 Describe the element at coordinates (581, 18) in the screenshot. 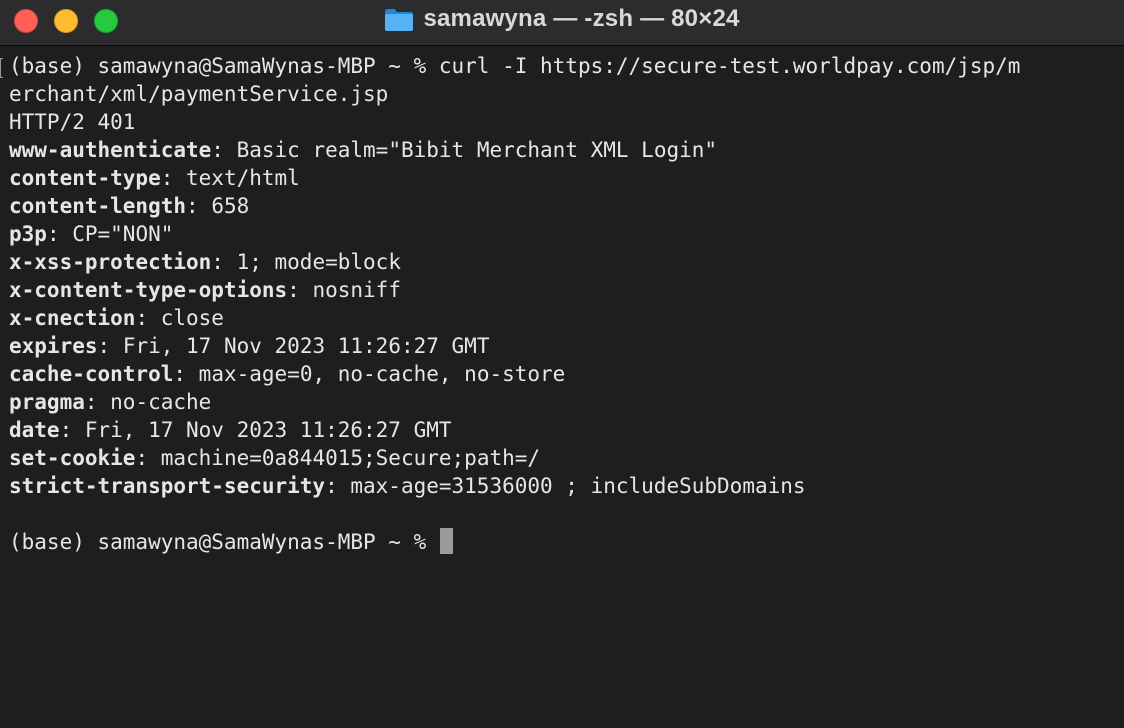

I see `window-title: samawyna — -zsh — 80×24` at that location.